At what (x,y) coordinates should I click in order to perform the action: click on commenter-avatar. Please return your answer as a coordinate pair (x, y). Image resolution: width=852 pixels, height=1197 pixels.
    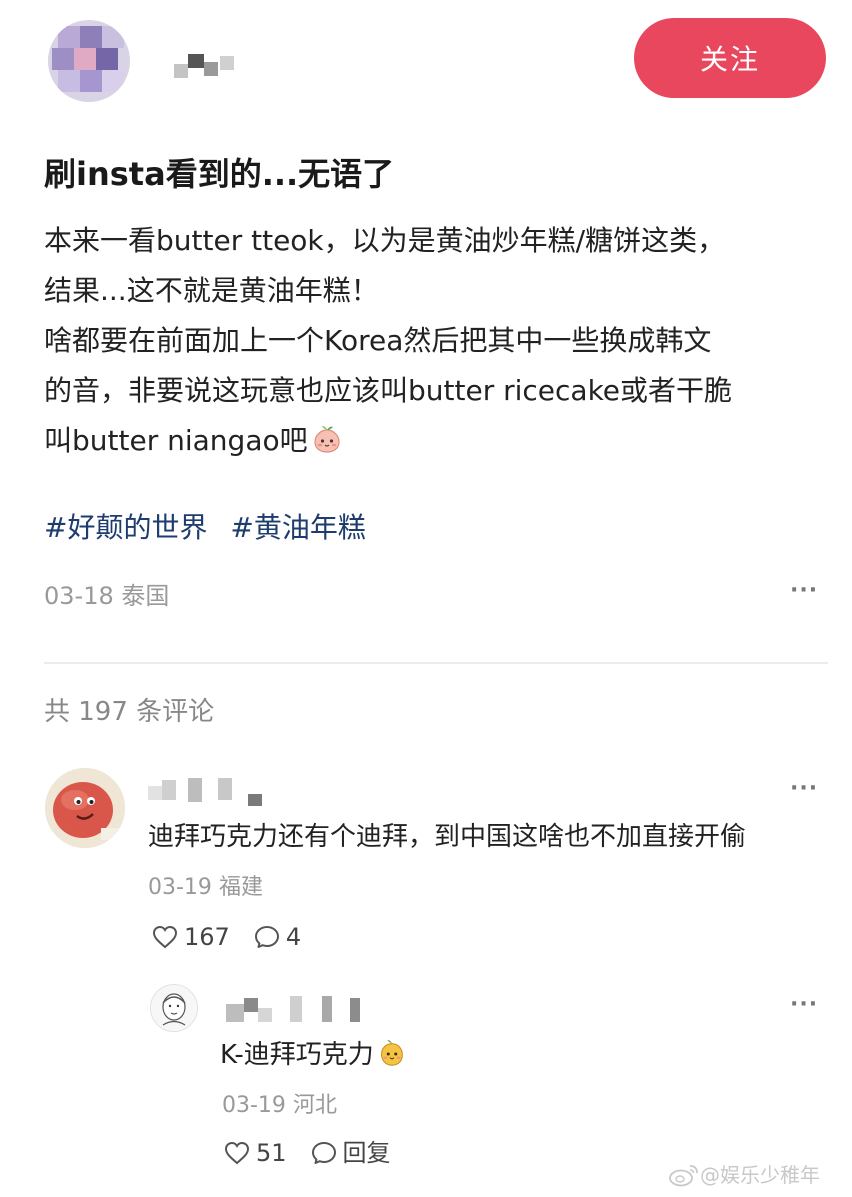
    Looking at the image, I should click on (85, 808).